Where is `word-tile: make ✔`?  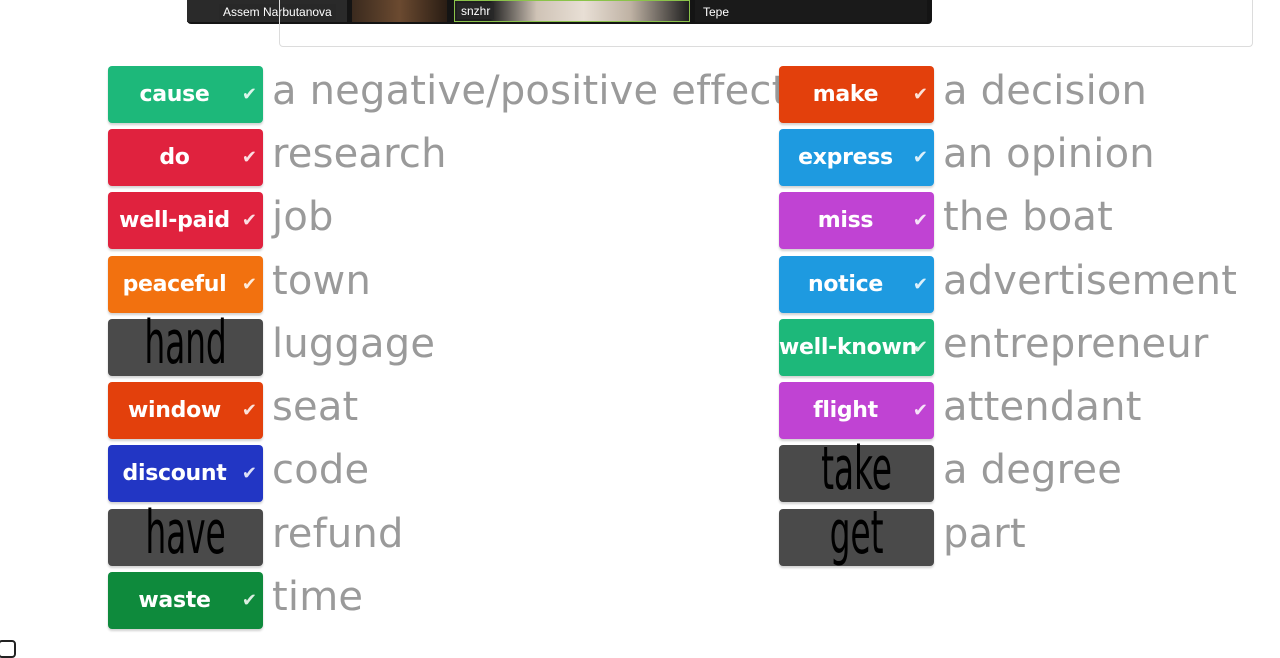 word-tile: make ✔ is located at coordinates (856, 94).